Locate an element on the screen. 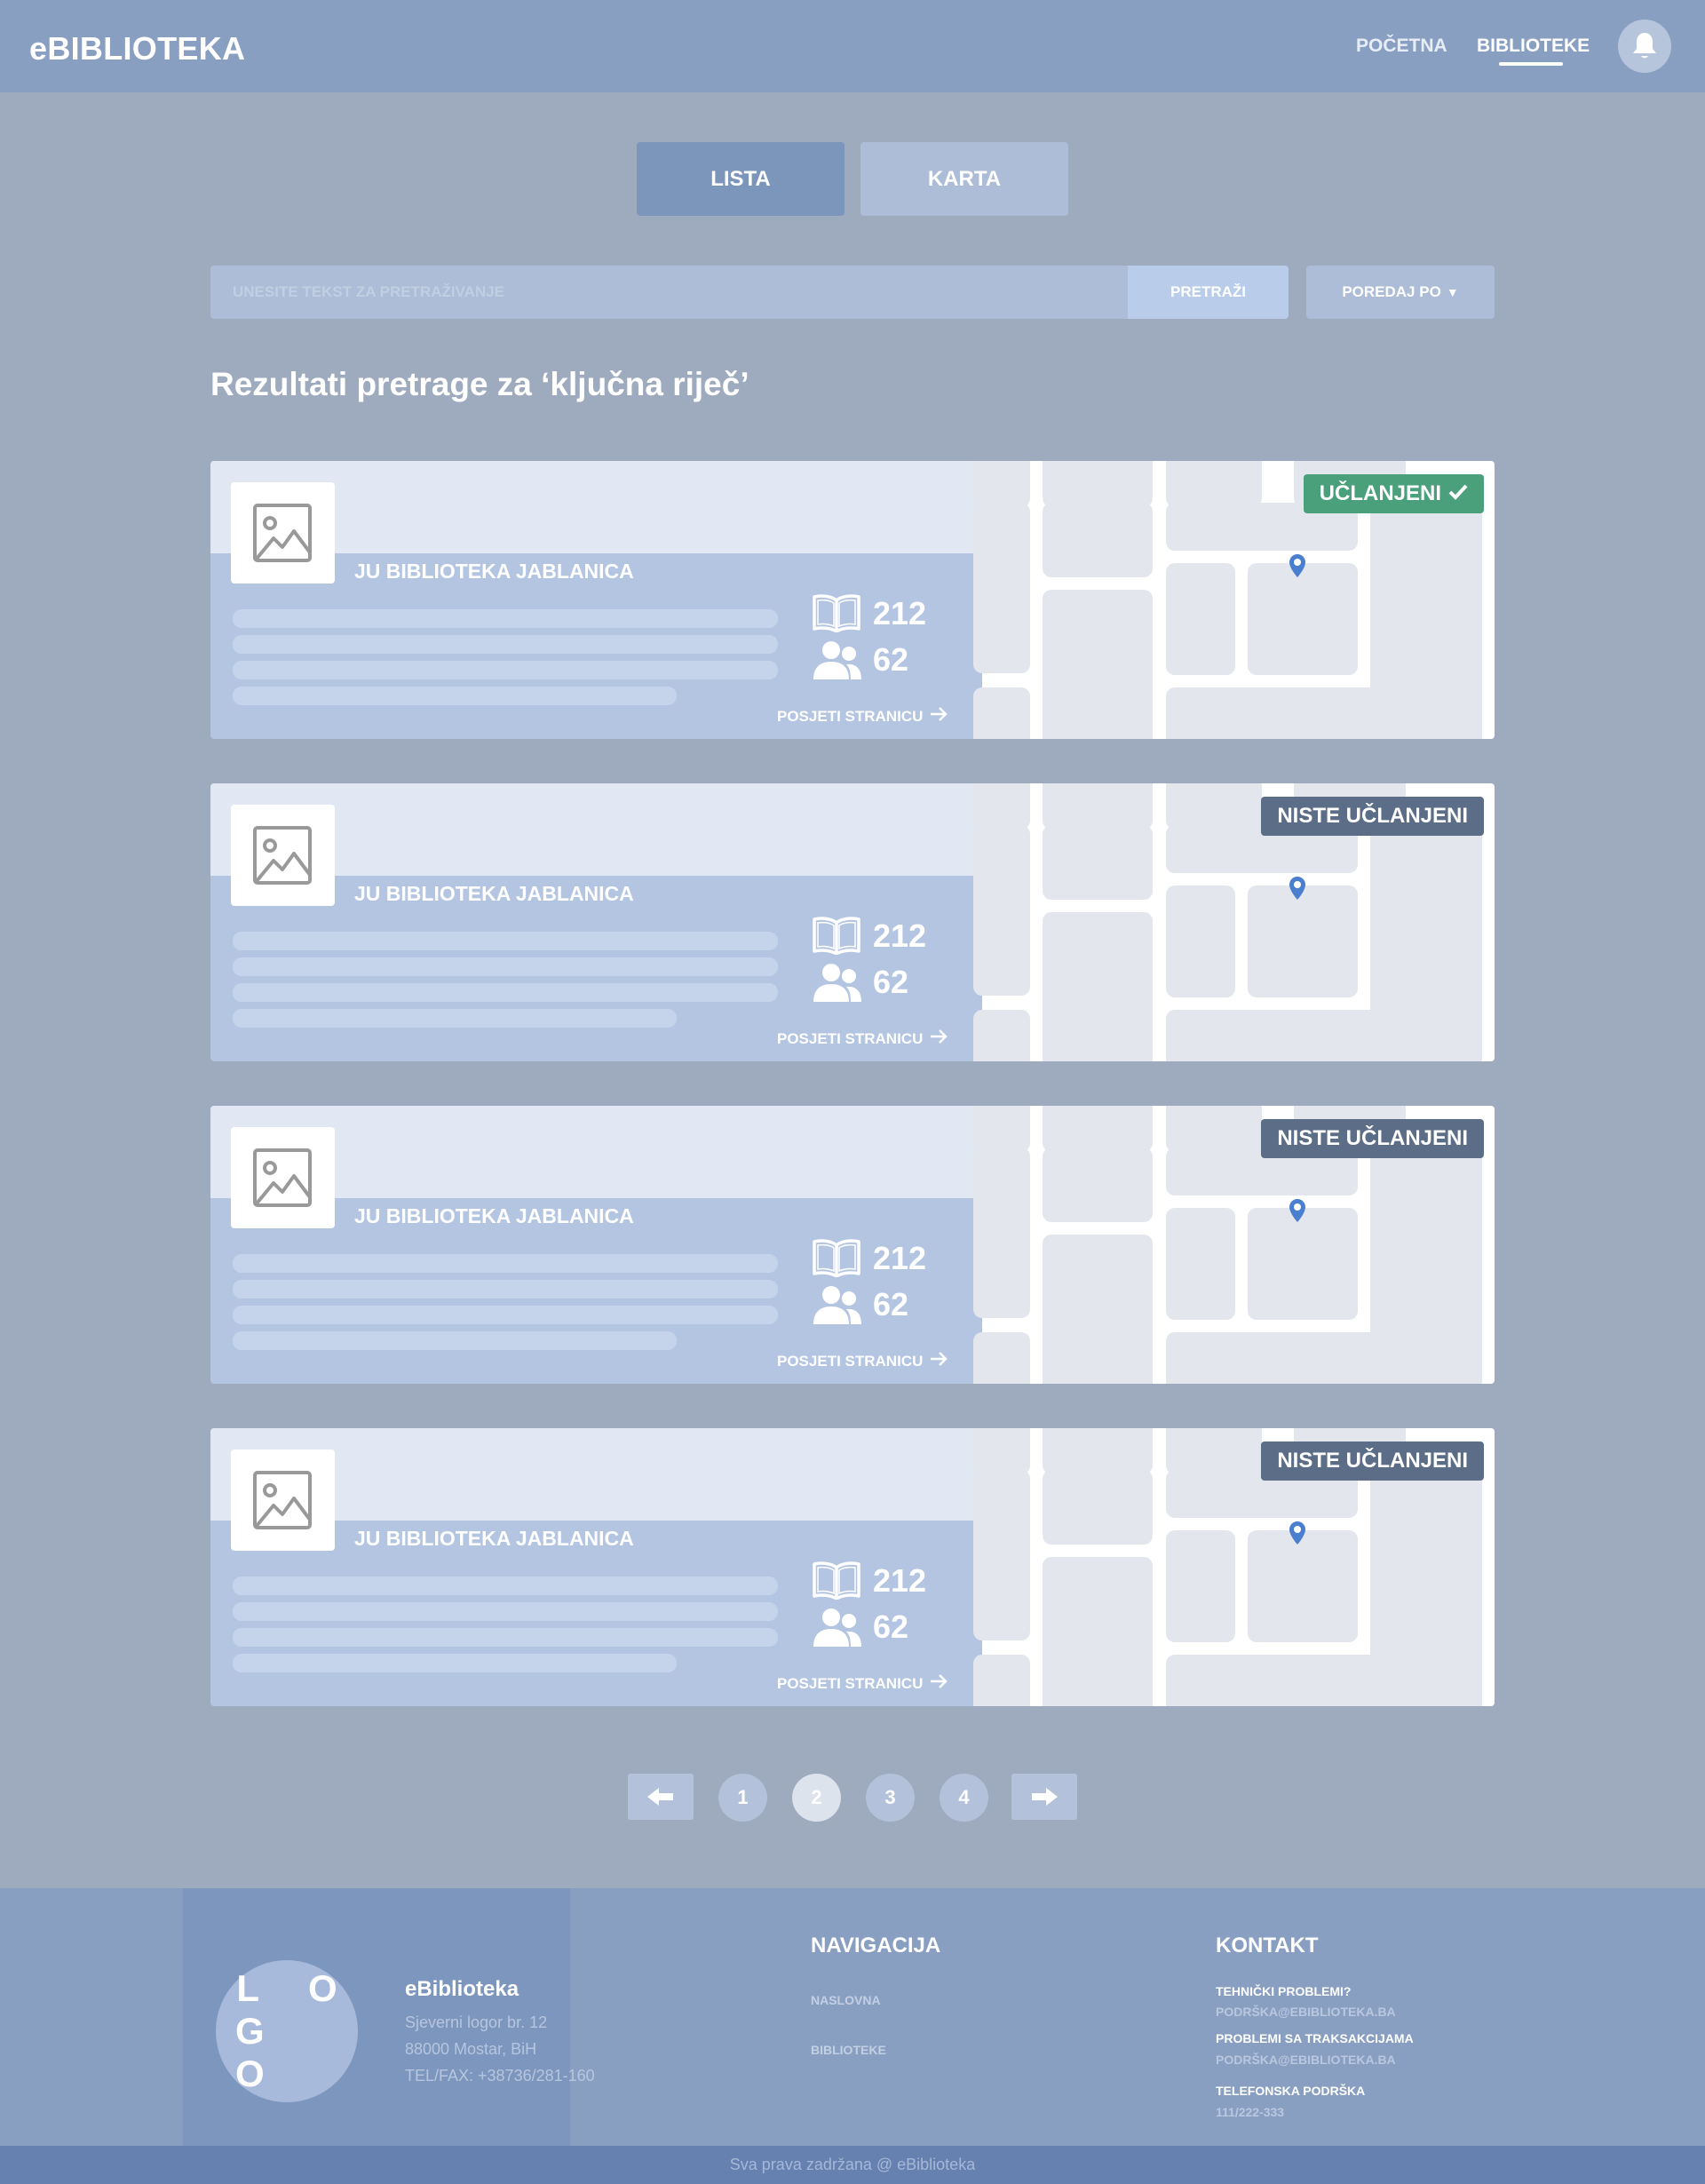 The width and height of the screenshot is (1705, 2184). search-button: PRETRAŽI is located at coordinates (1209, 292).